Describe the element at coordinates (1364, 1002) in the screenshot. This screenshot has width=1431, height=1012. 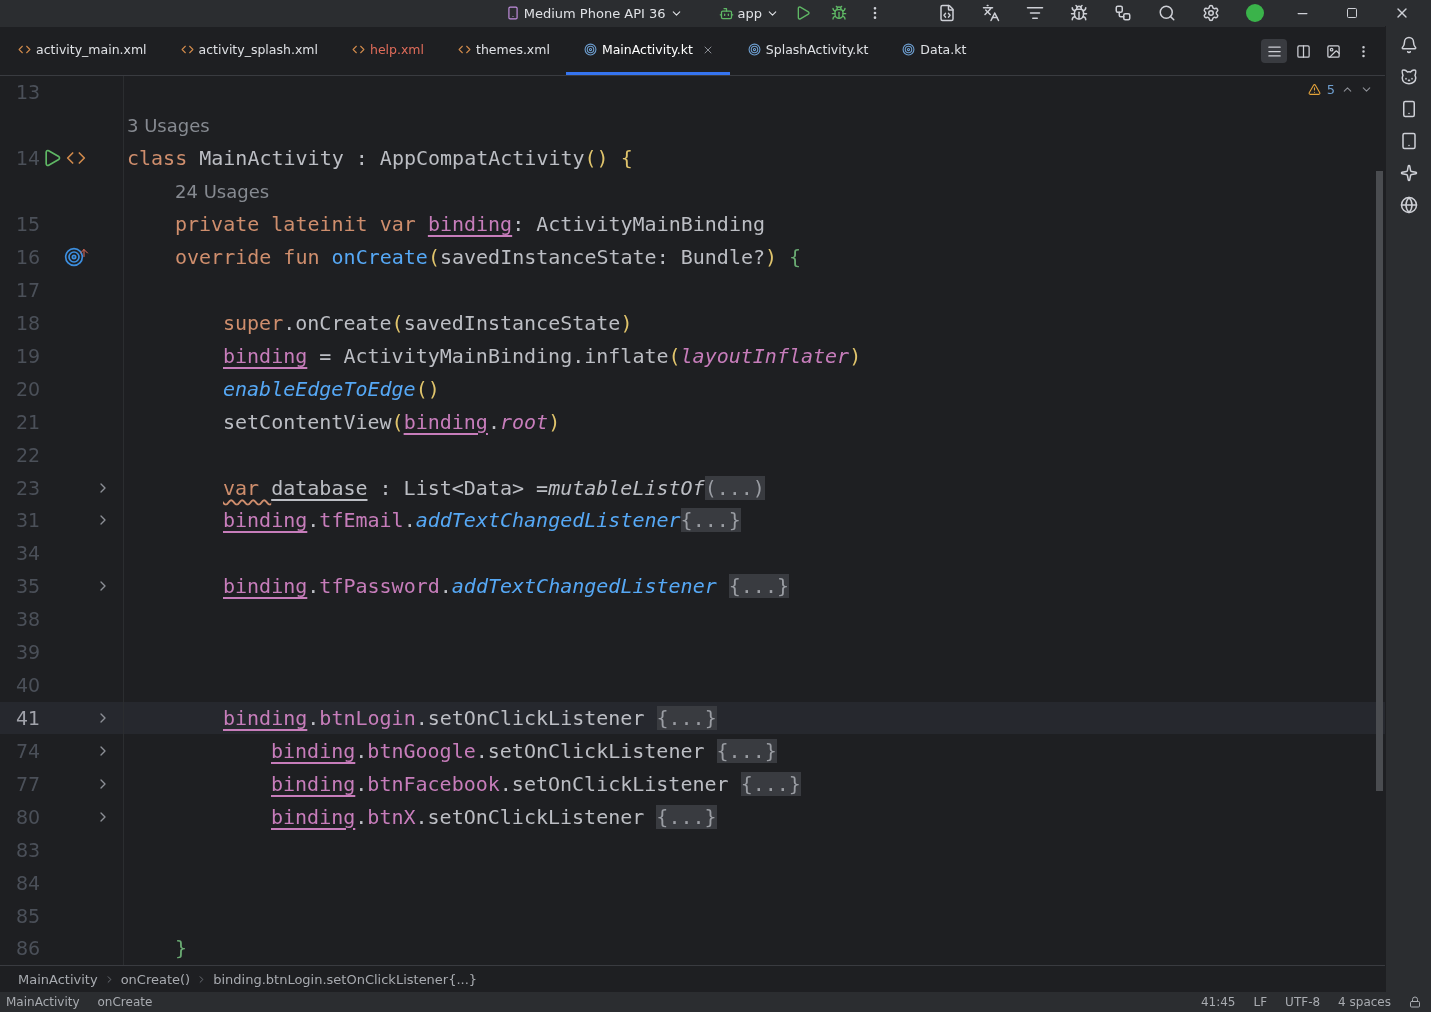
I see `indent-setting: 4 spaces` at that location.